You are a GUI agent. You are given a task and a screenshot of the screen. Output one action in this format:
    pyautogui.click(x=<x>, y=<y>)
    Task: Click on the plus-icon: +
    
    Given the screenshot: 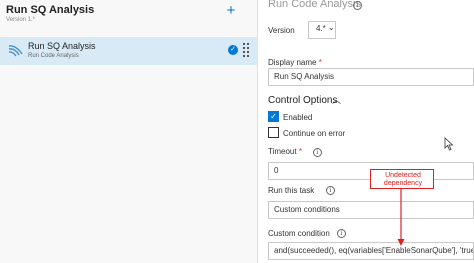 What is the action you would take?
    pyautogui.click(x=231, y=10)
    